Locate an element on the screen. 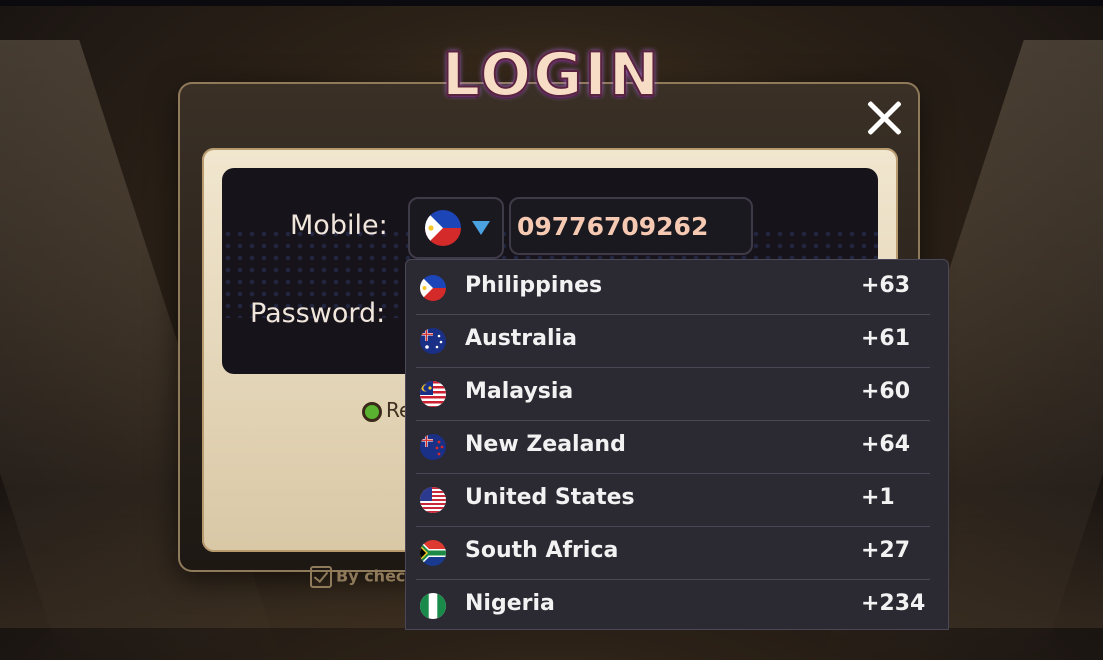 Image resolution: width=1103 pixels, height=660 pixels. checkbox-icon is located at coordinates (321, 577).